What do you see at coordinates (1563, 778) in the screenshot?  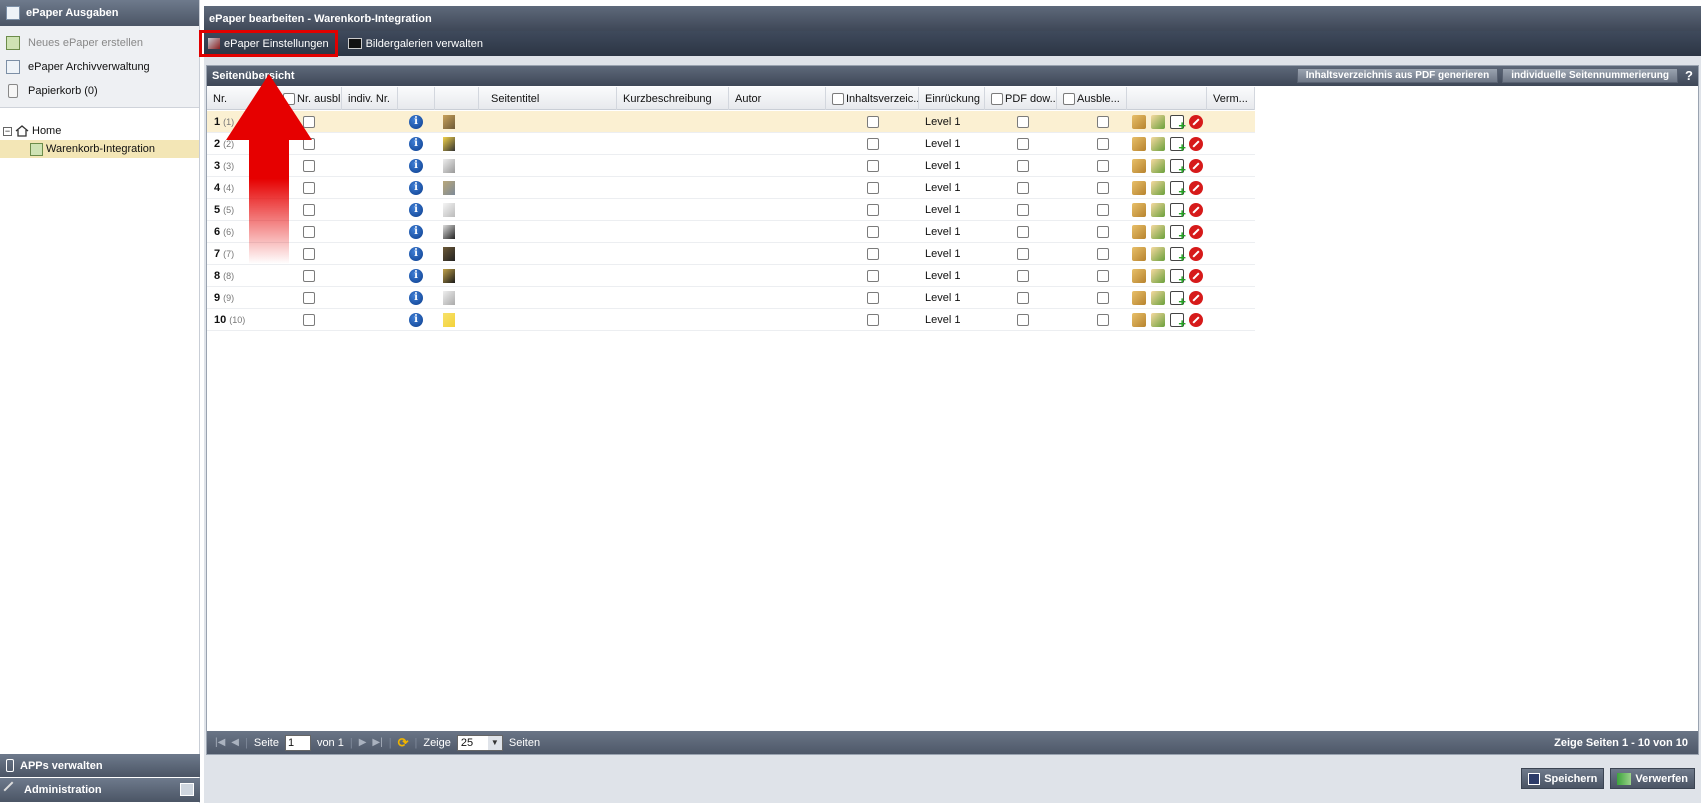 I see `save-button: Speichern` at bounding box center [1563, 778].